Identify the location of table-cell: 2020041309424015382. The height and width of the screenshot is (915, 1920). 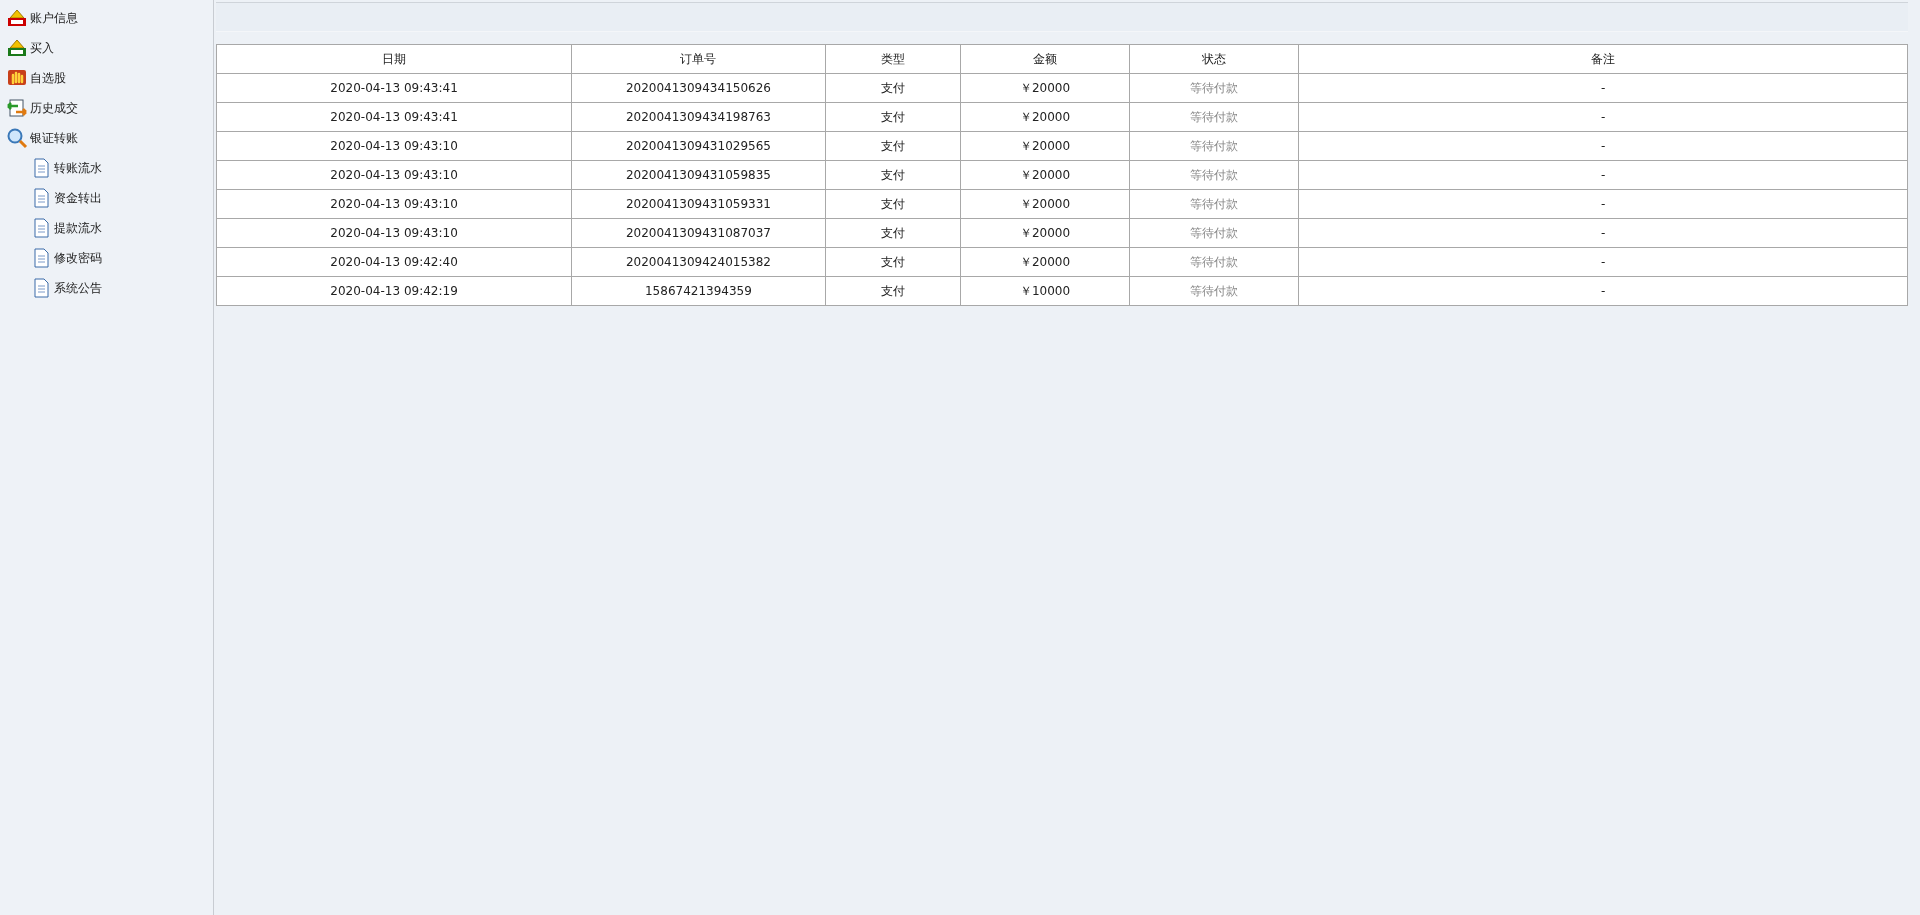
(698, 262).